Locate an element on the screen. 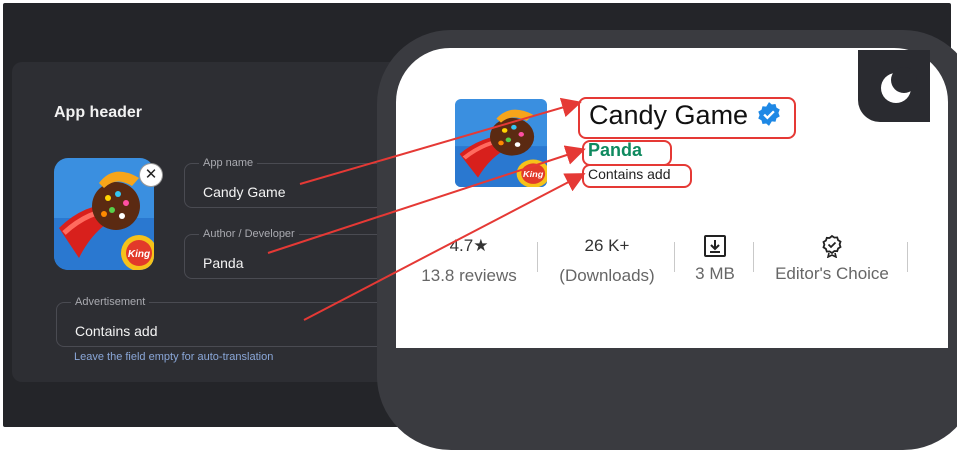 This screenshot has height=450, width=957. advertisement-value: Contains add is located at coordinates (116, 331).